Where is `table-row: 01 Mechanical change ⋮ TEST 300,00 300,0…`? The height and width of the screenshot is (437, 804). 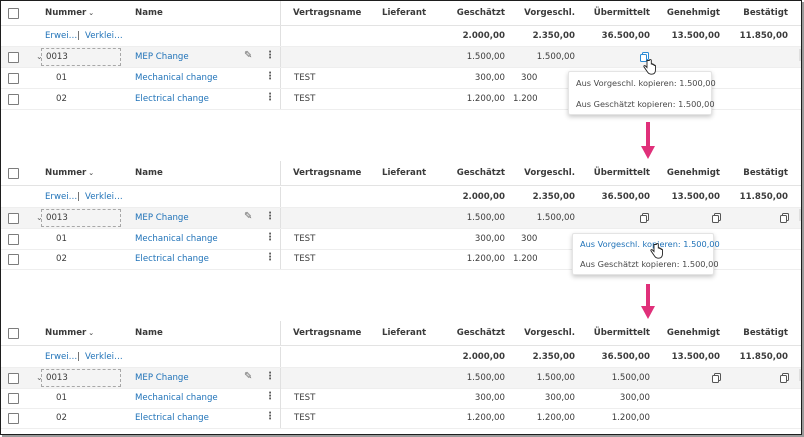
table-row: 01 Mechanical change ⋮ TEST 300,00 300,0… is located at coordinates (401, 398).